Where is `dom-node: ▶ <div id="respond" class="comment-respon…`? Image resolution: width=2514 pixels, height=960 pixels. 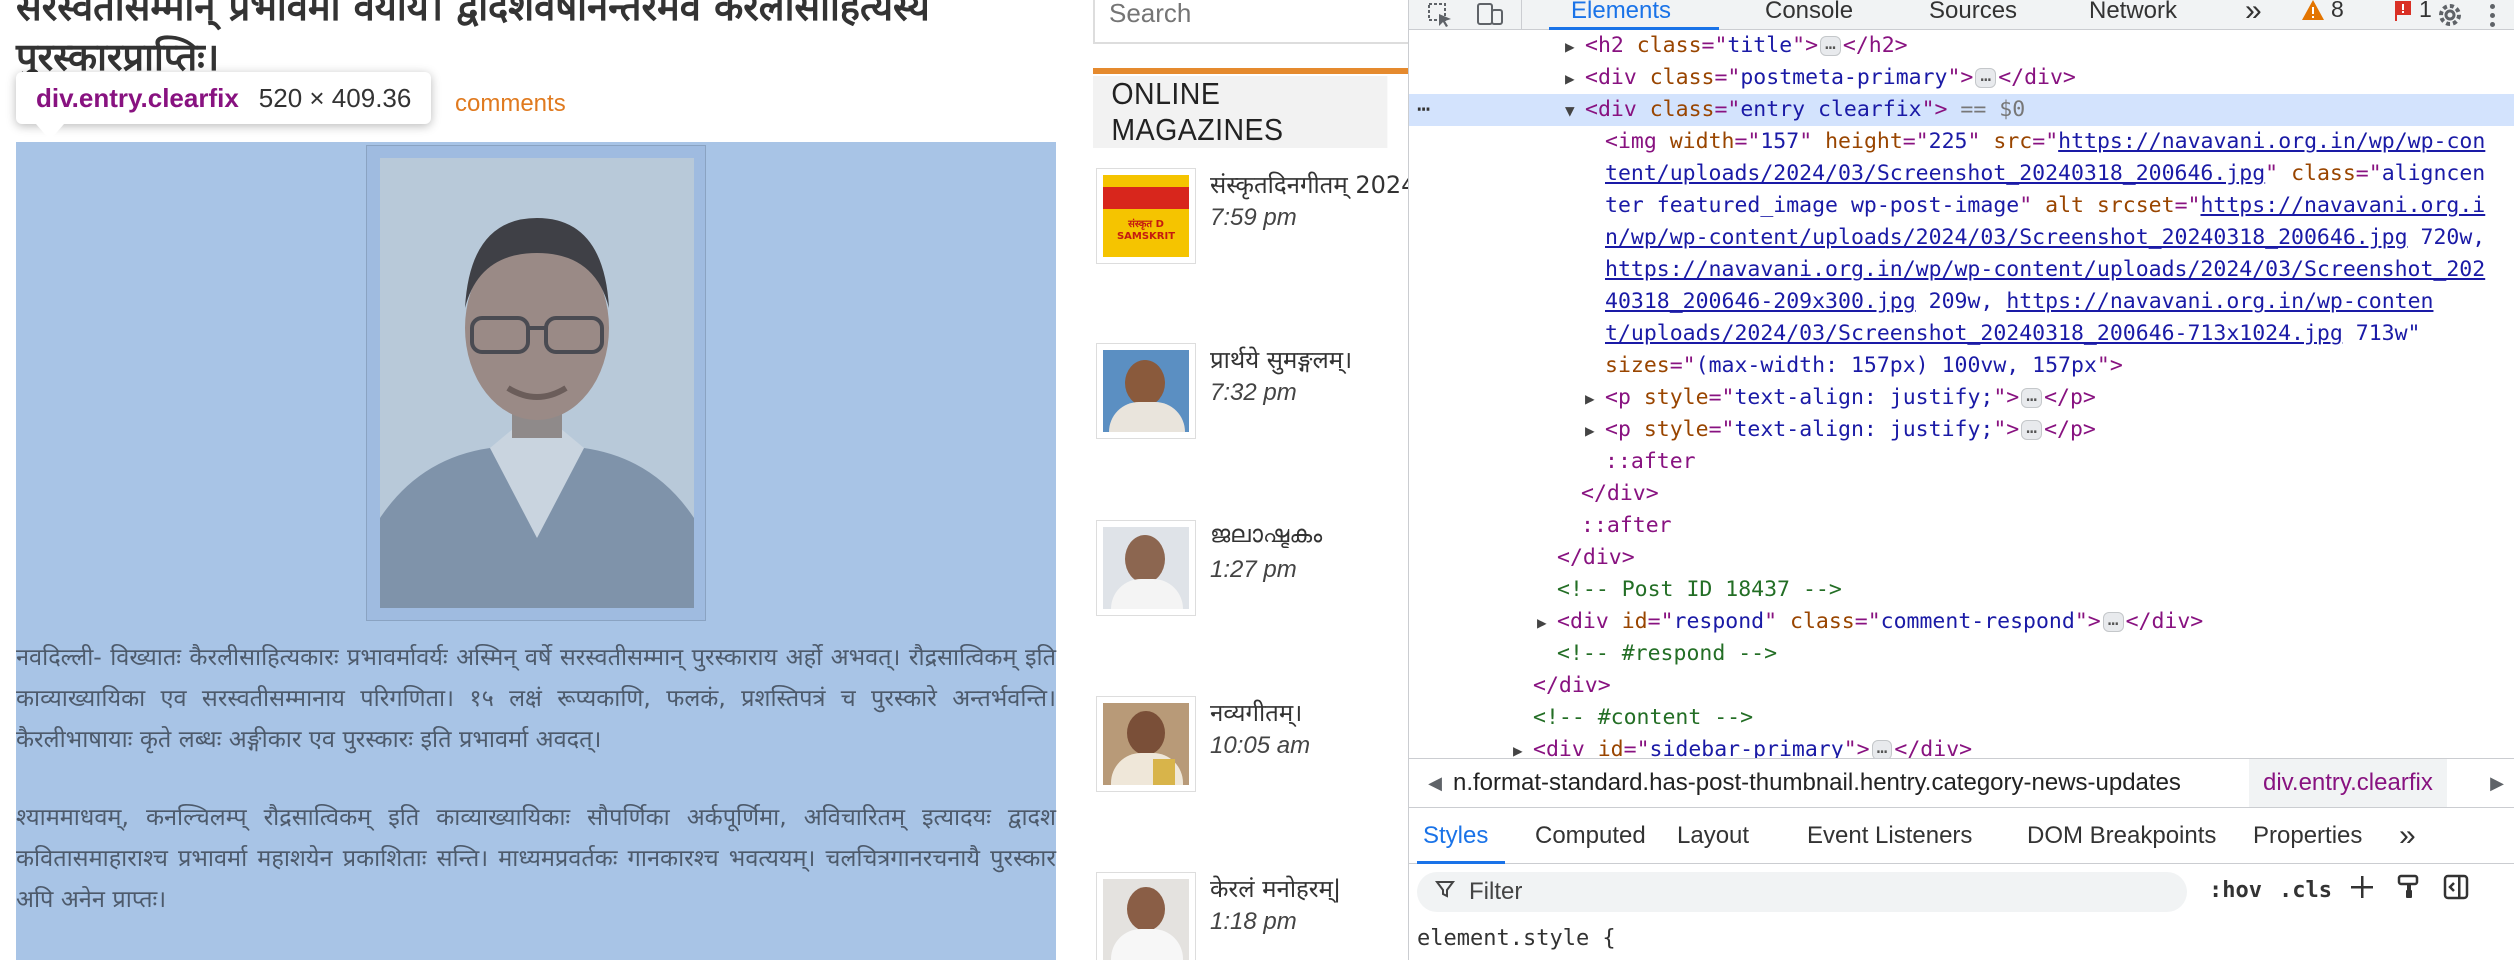
dom-node: ▶ <div id="respond" class="comment-respon… is located at coordinates (1961, 622).